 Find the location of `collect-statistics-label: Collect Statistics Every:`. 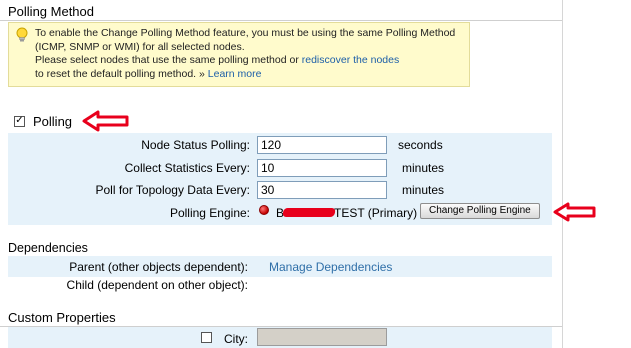

collect-statistics-label: Collect Statistics Every: is located at coordinates (187, 168).